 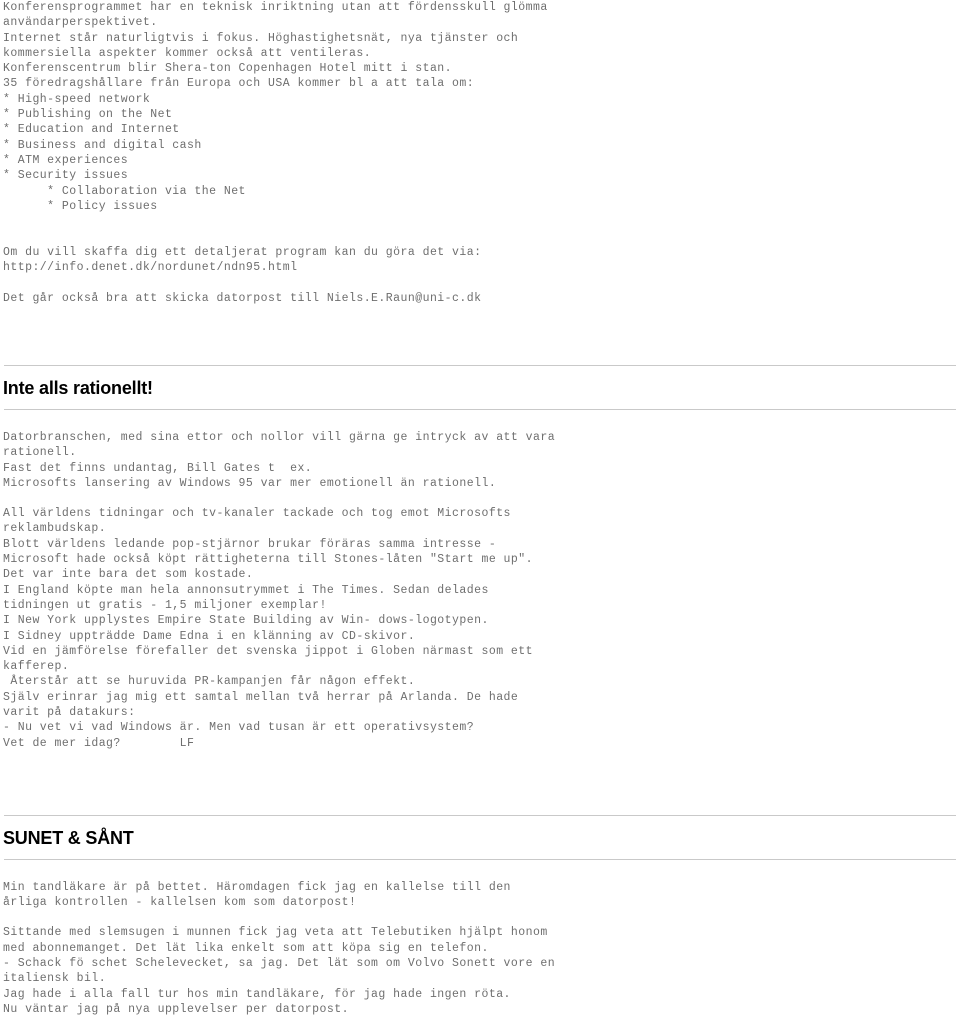 What do you see at coordinates (480, 822) in the screenshot?
I see `spacer-head-top-sunet` at bounding box center [480, 822].